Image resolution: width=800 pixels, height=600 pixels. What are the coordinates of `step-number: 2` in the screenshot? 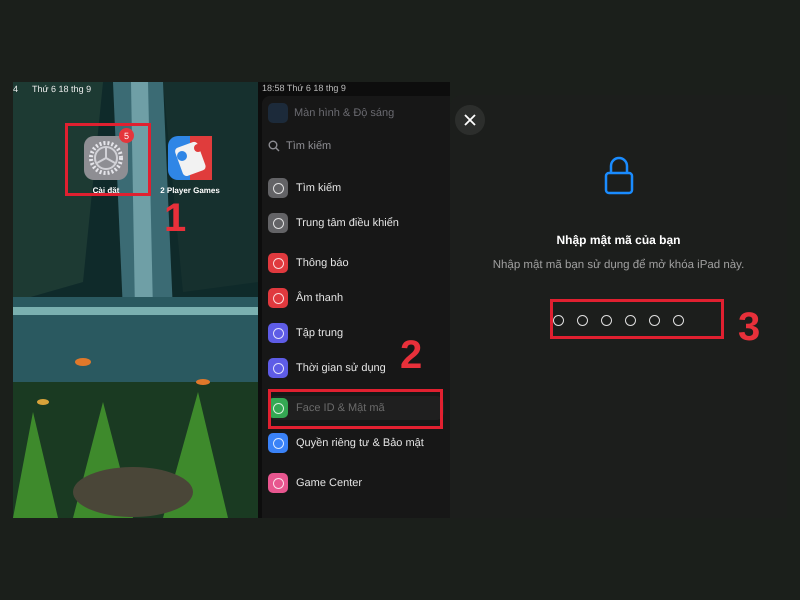 It's located at (411, 355).